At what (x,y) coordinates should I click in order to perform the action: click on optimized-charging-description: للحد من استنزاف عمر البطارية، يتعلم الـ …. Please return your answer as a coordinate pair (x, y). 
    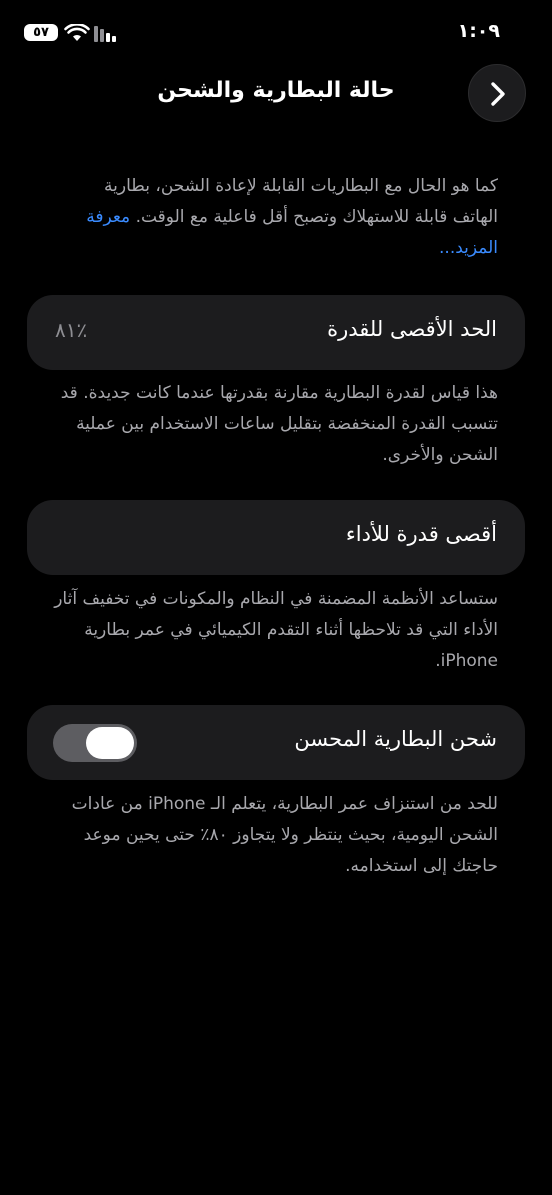
    Looking at the image, I should click on (284, 835).